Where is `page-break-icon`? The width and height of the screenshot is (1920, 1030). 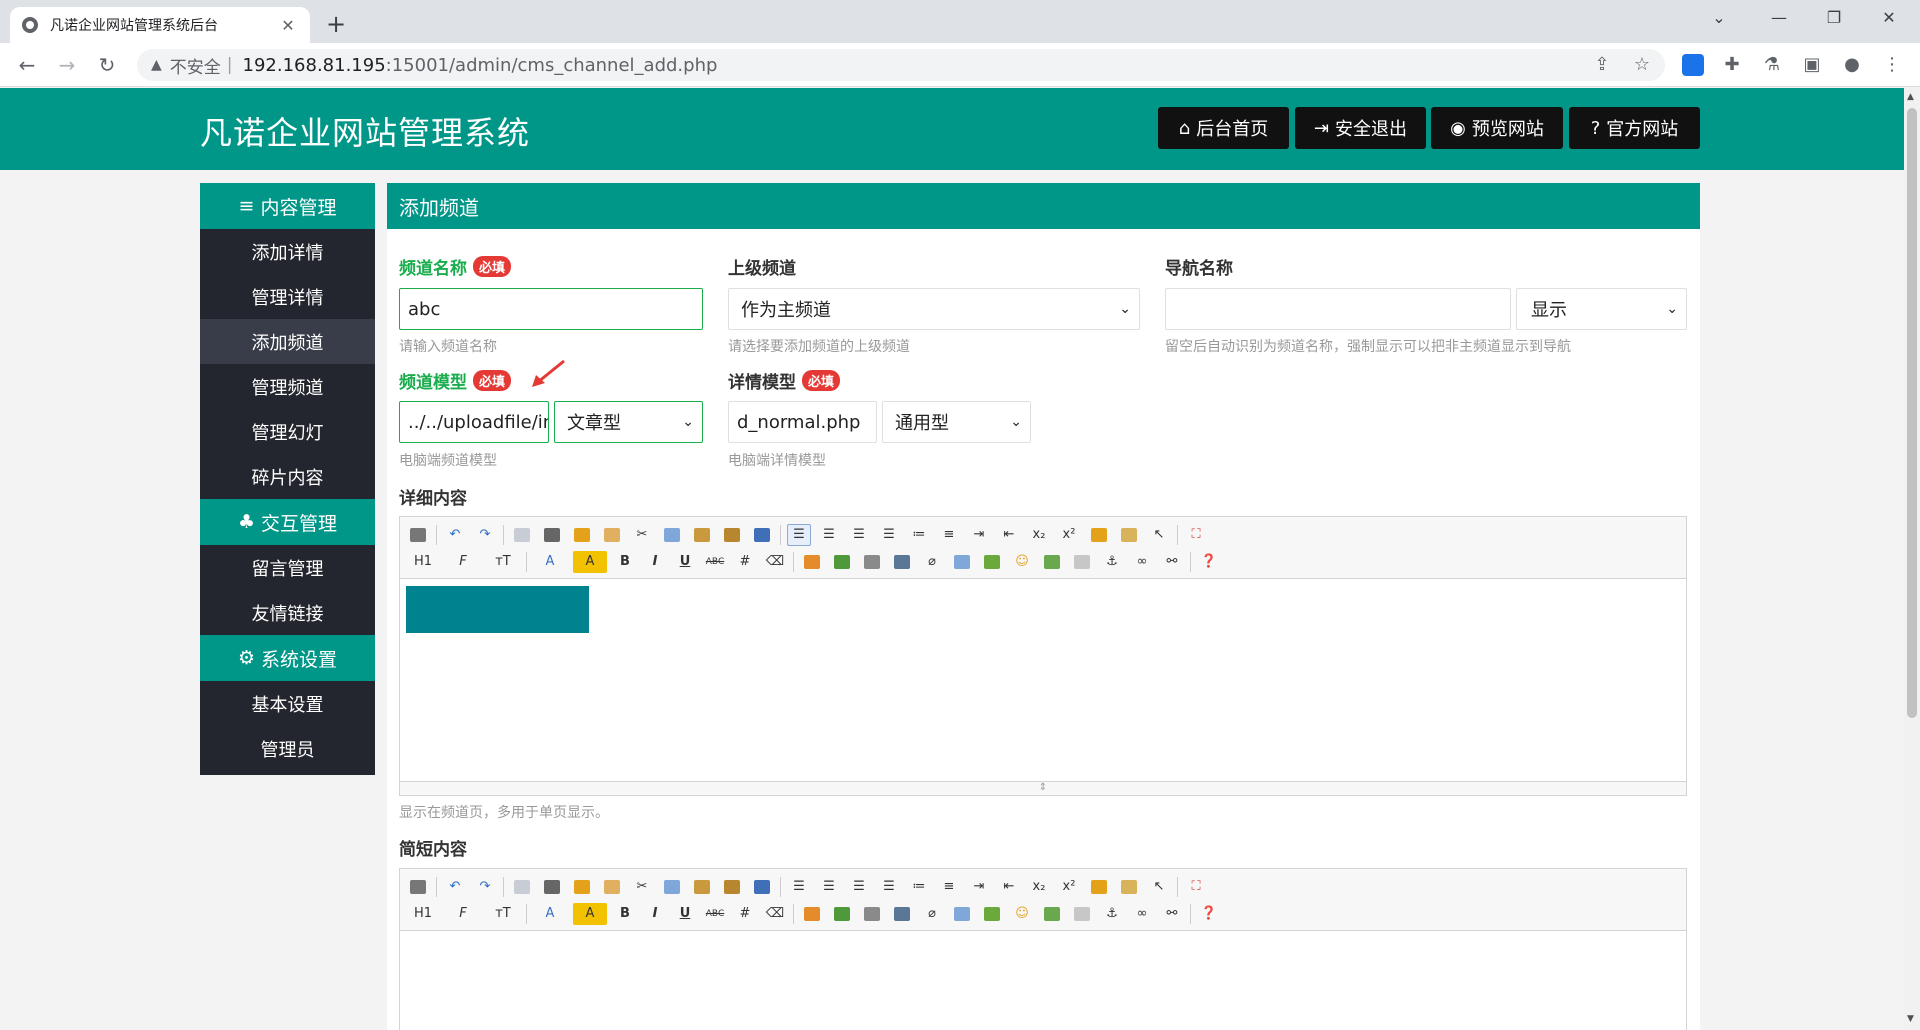
page-break-icon is located at coordinates (1082, 914).